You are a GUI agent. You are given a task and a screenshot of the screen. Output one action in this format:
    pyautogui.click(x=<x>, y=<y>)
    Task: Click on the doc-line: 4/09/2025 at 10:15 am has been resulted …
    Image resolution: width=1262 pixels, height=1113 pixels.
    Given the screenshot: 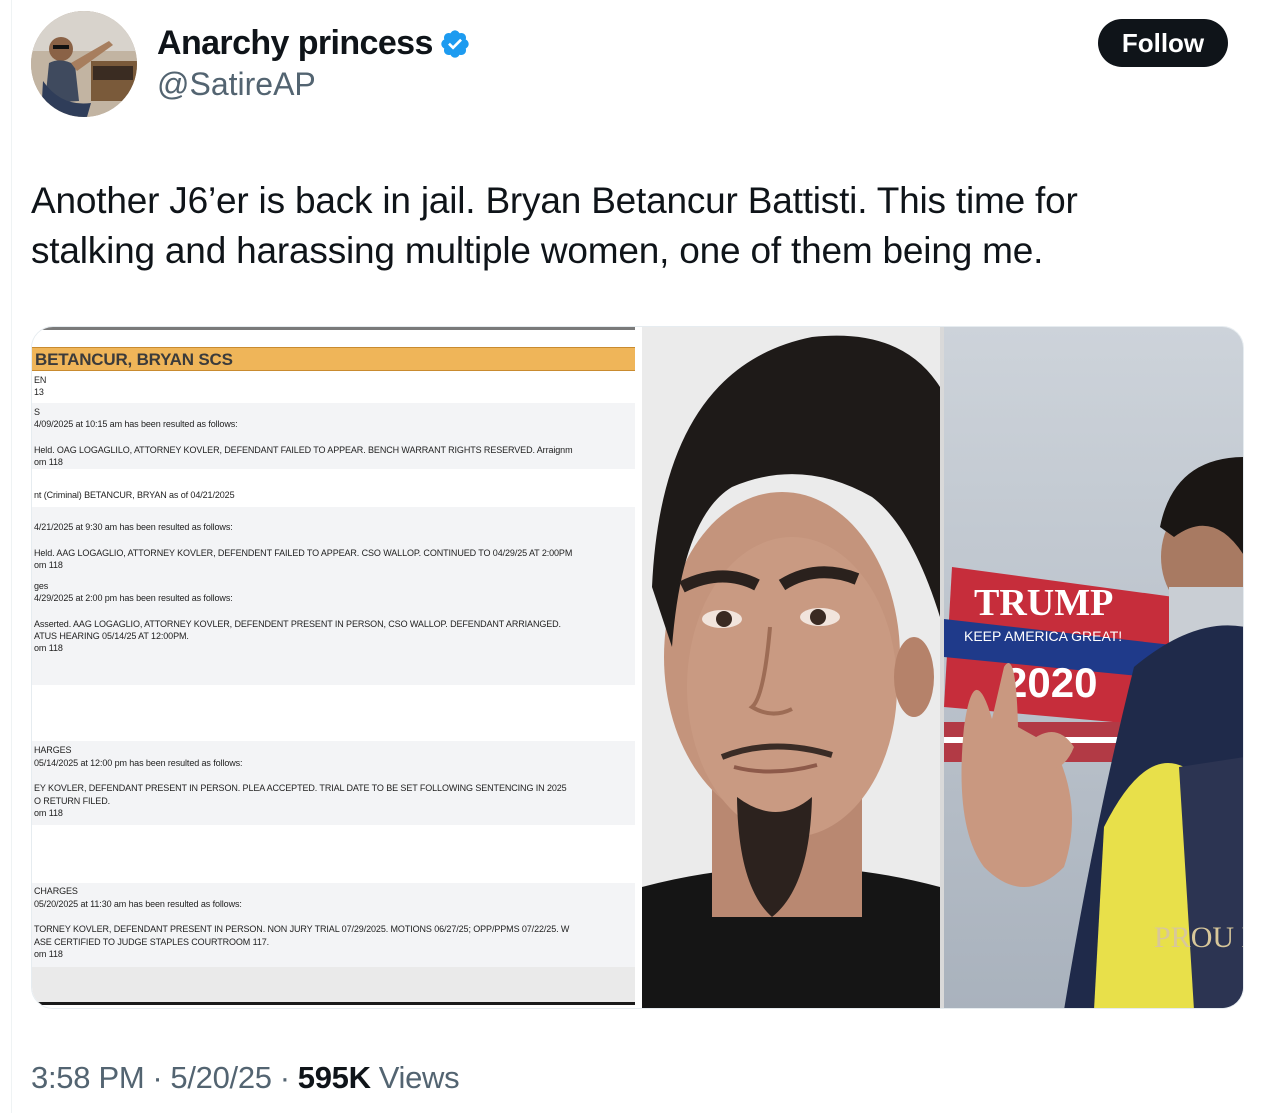 What is the action you would take?
    pyautogui.click(x=136, y=424)
    